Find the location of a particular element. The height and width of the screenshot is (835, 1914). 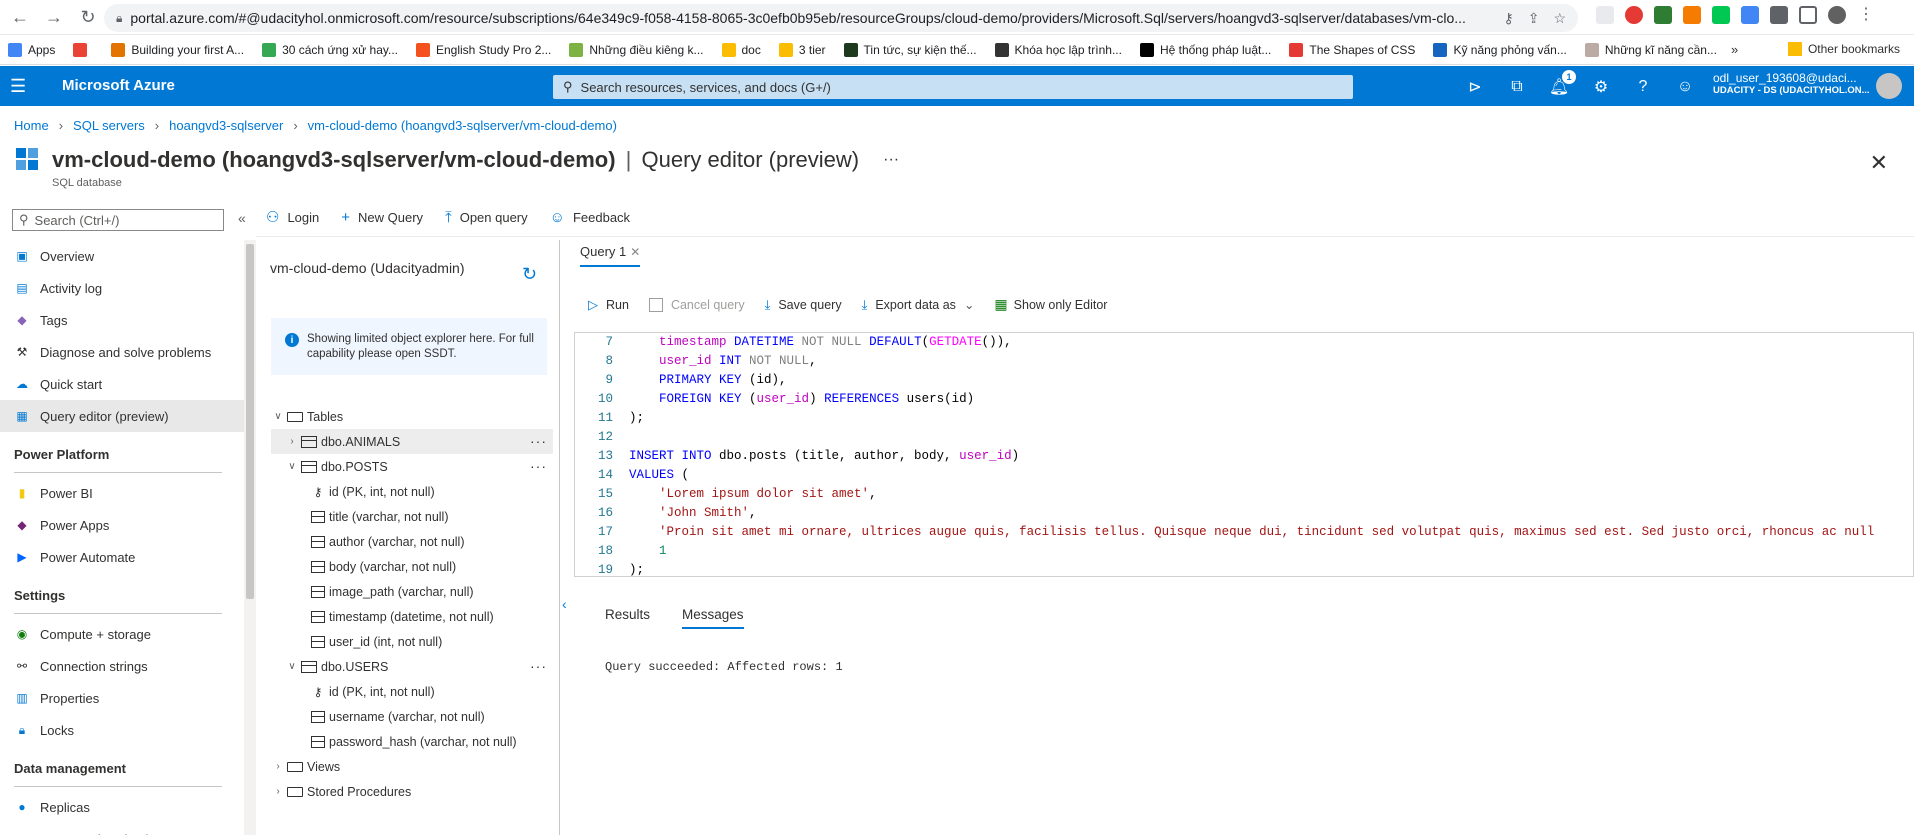

other-bookmarks: Other bookmarks is located at coordinates (1843, 49).